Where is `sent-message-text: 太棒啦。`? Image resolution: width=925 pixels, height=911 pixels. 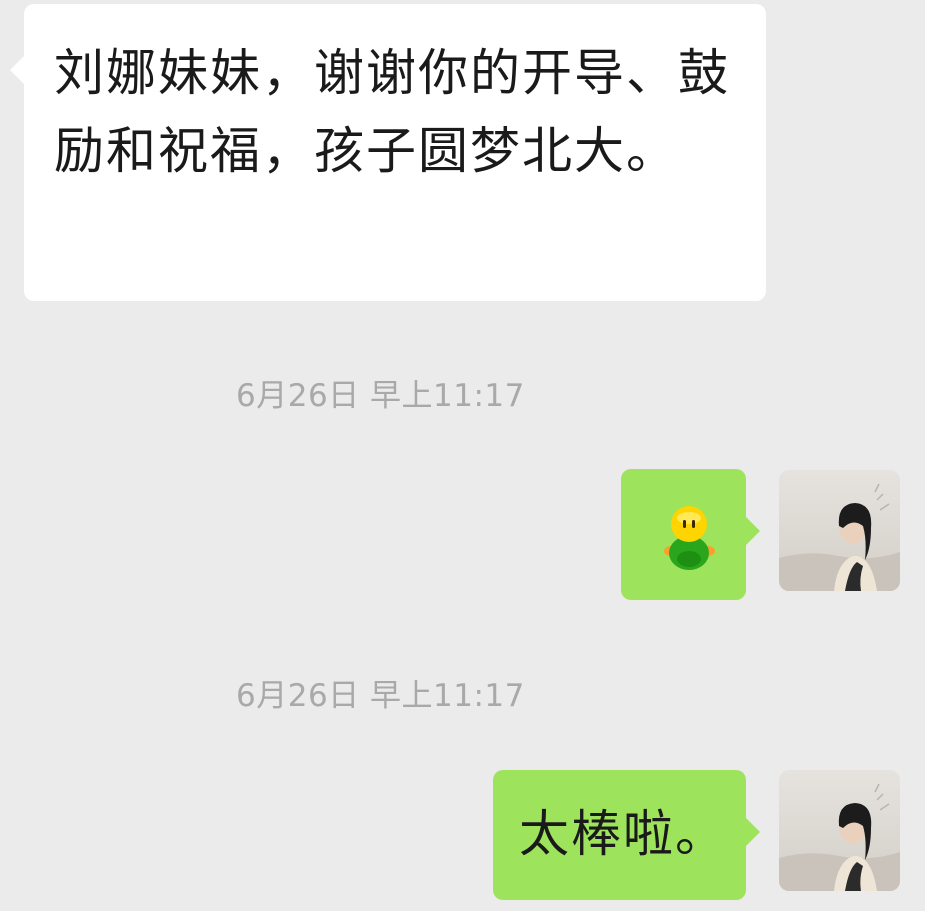
sent-message-text: 太棒啦。 is located at coordinates (623, 834).